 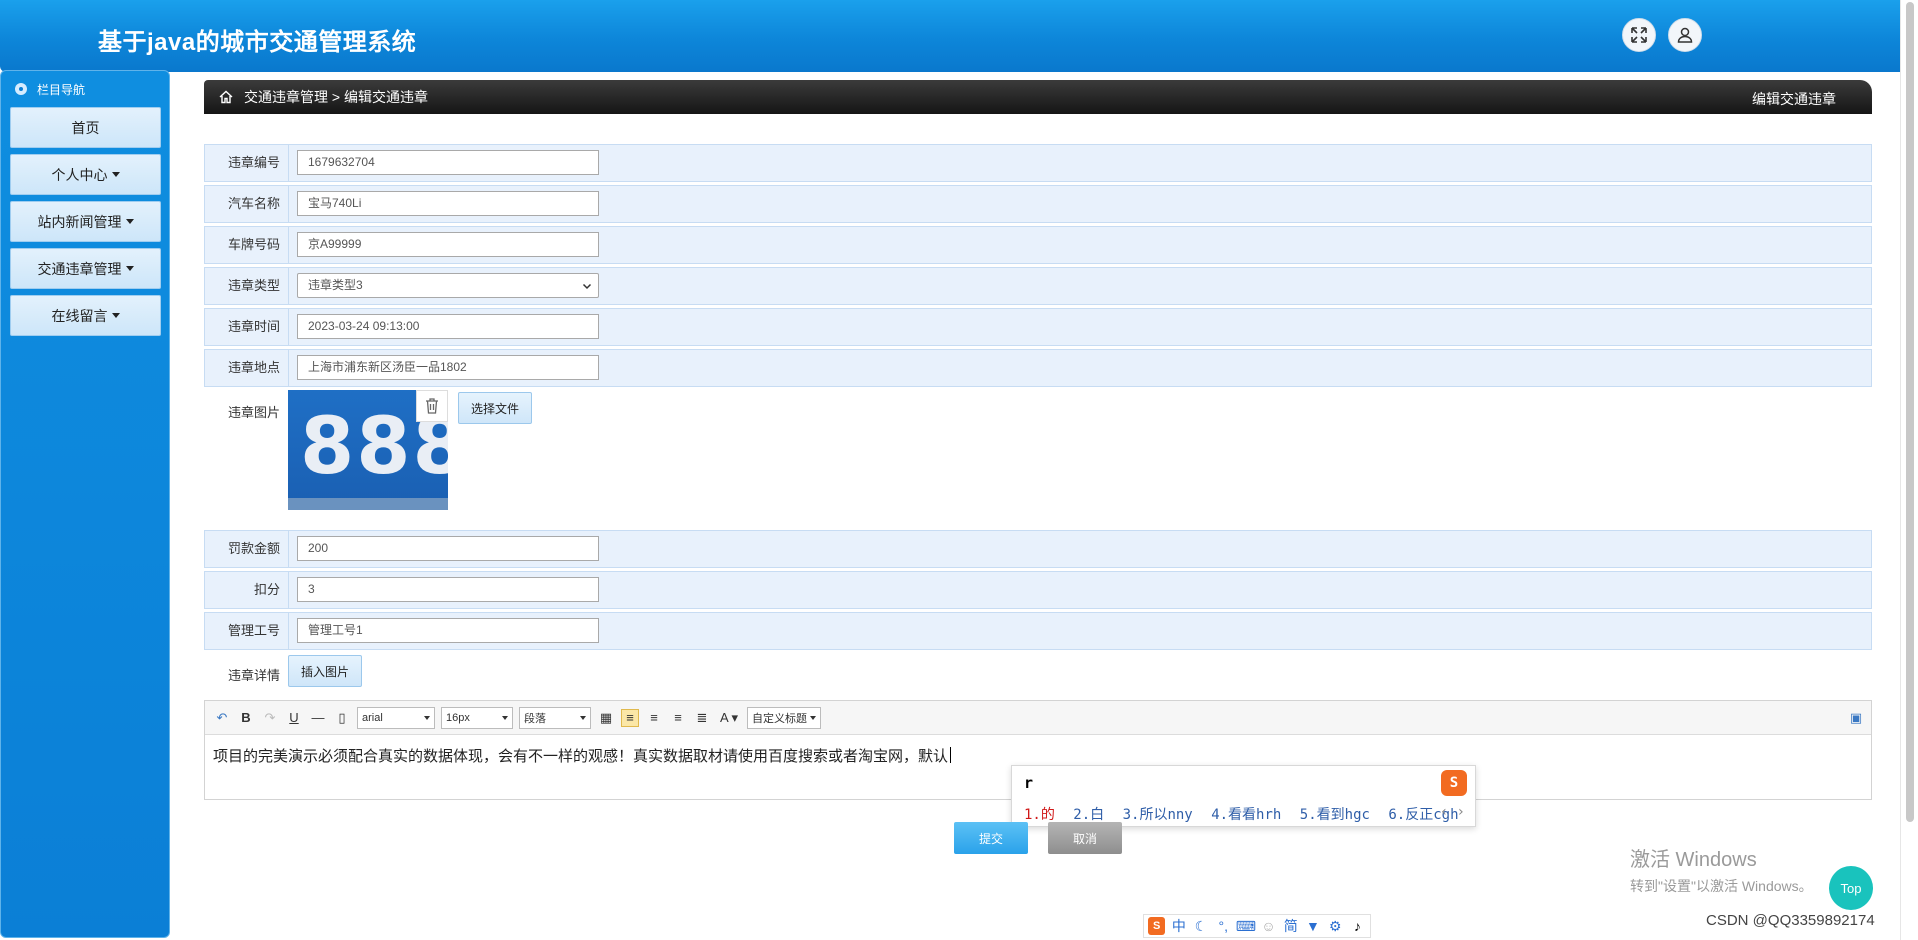 What do you see at coordinates (448, 326) in the screenshot?
I see `violation-time-input: 2023-03-24 09:13:00` at bounding box center [448, 326].